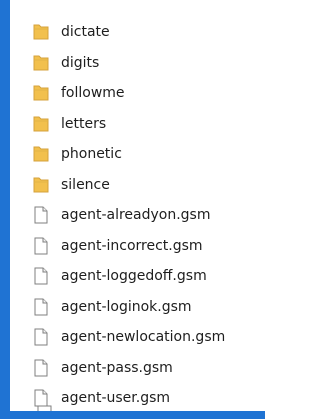  I want to click on list-item-folder: followme, so click(142, 93).